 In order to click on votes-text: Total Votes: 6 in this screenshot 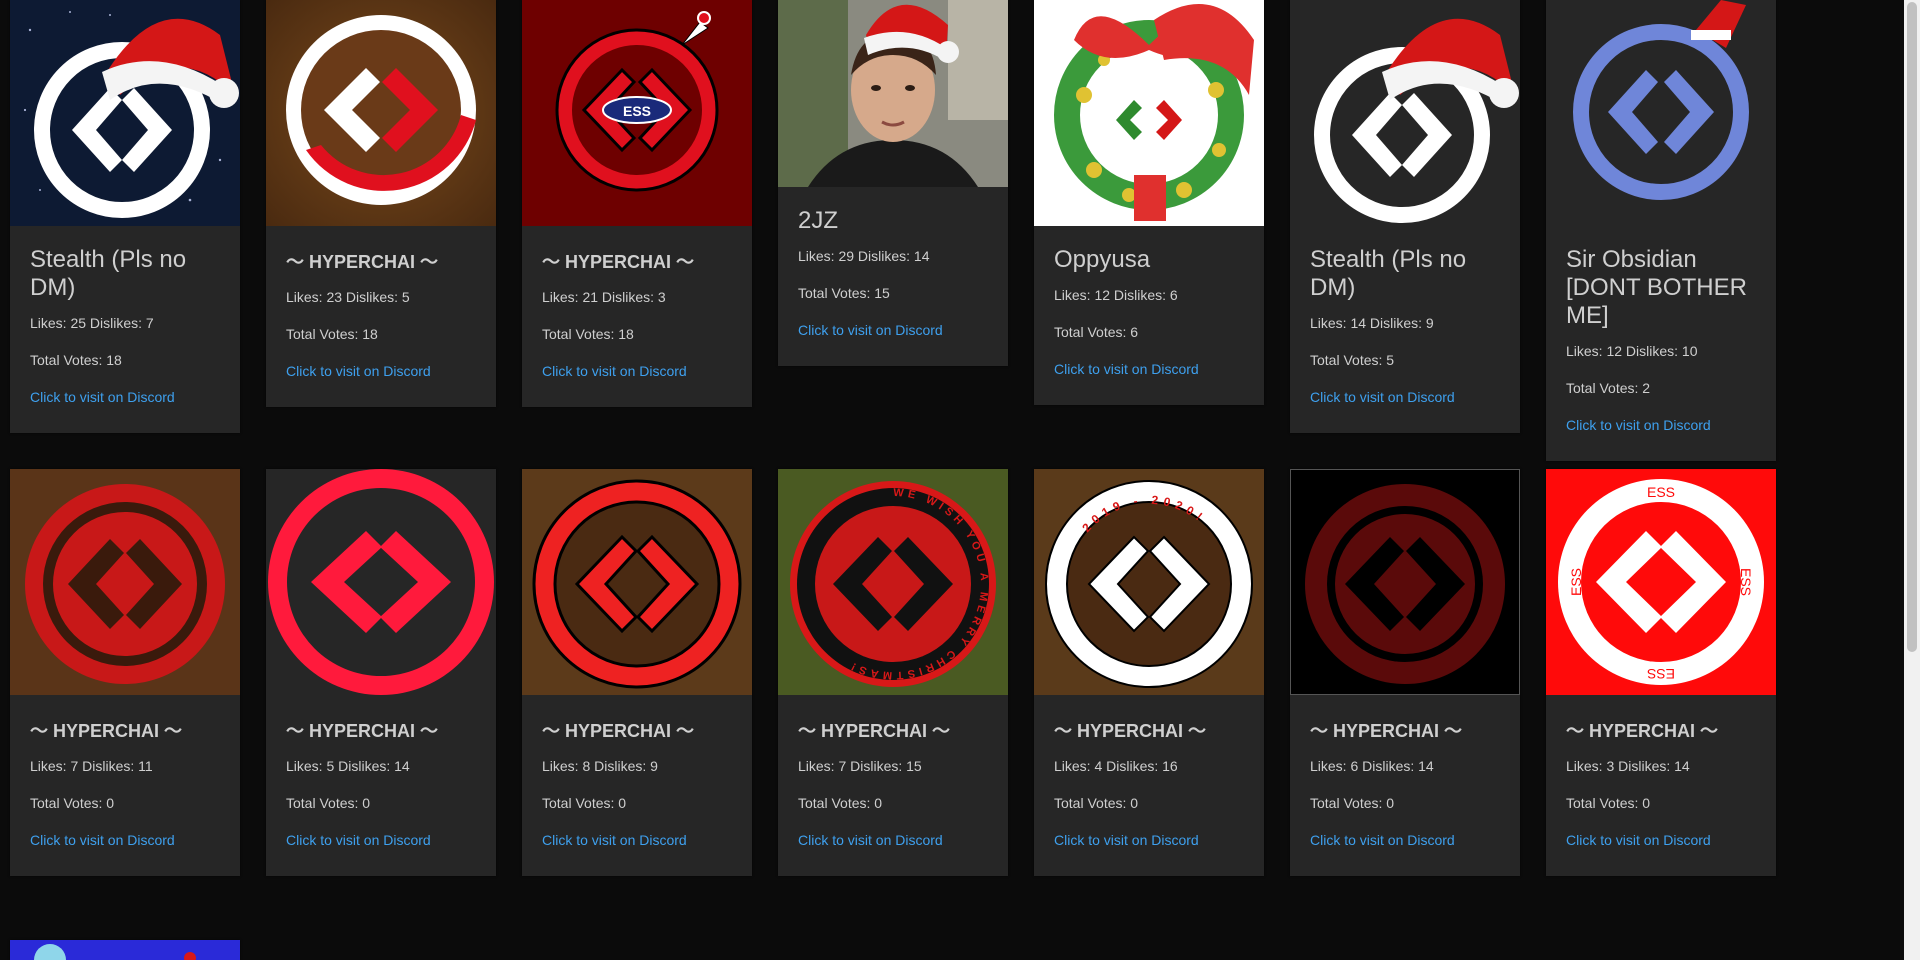, I will do `click(1096, 332)`.